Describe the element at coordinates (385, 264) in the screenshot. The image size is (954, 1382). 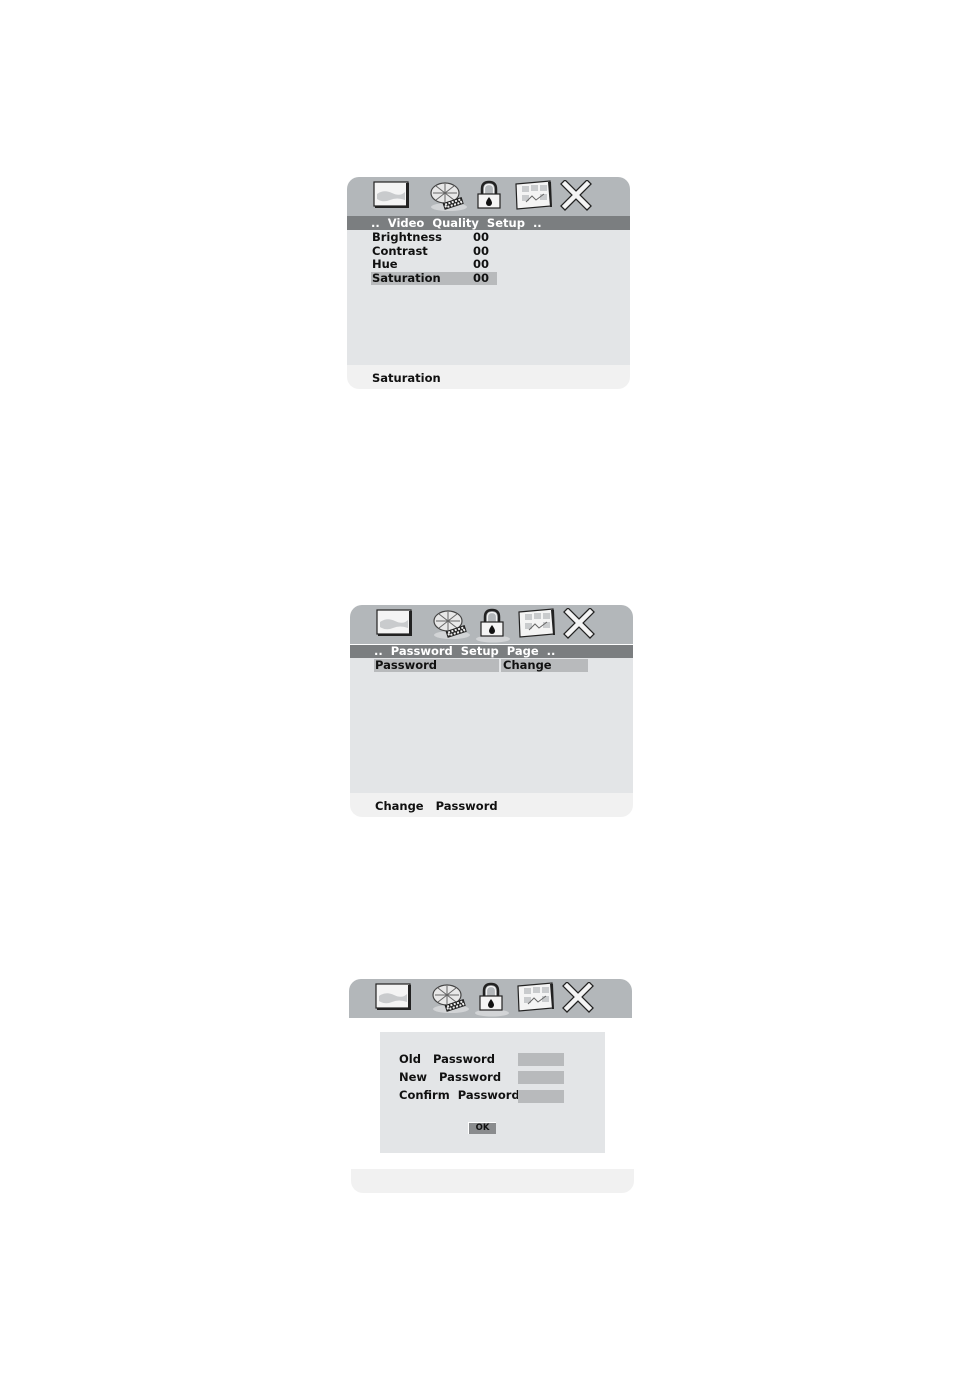
I see `setting-label: Hue` at that location.